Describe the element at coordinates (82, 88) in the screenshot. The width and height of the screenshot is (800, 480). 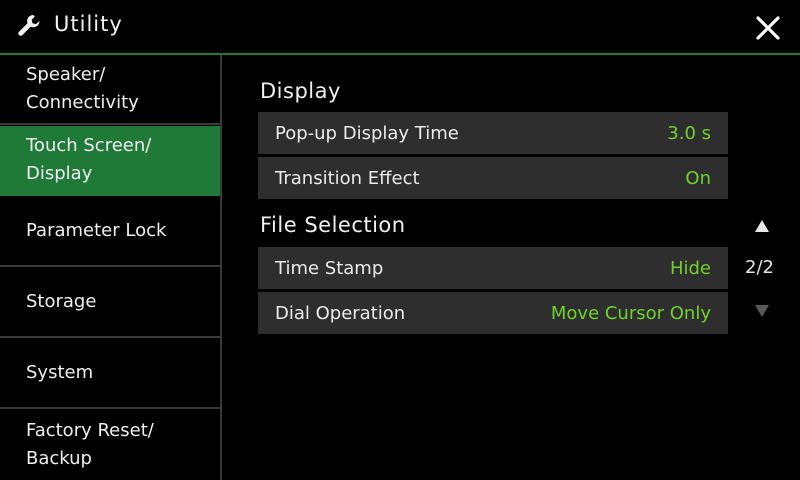
I see `sidebar-item-label: Speaker/ Connectivity` at that location.